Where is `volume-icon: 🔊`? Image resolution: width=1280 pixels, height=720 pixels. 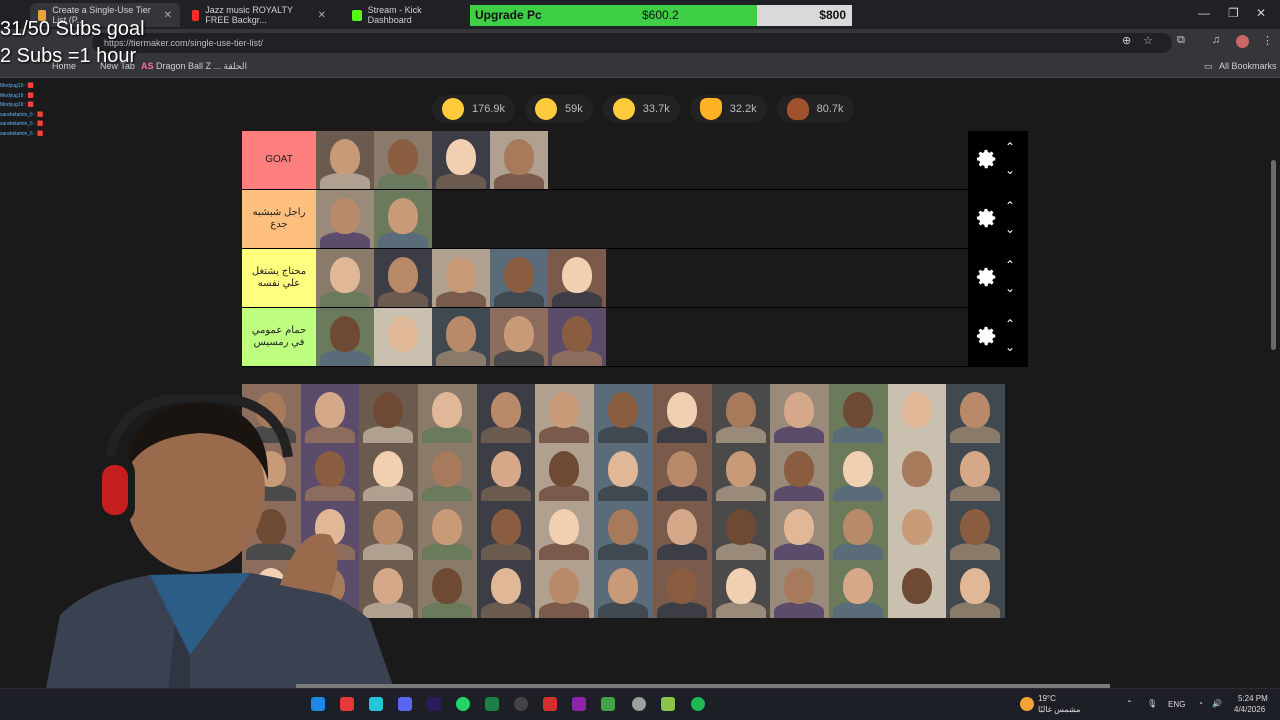
volume-icon: 🔊 is located at coordinates (1217, 703).